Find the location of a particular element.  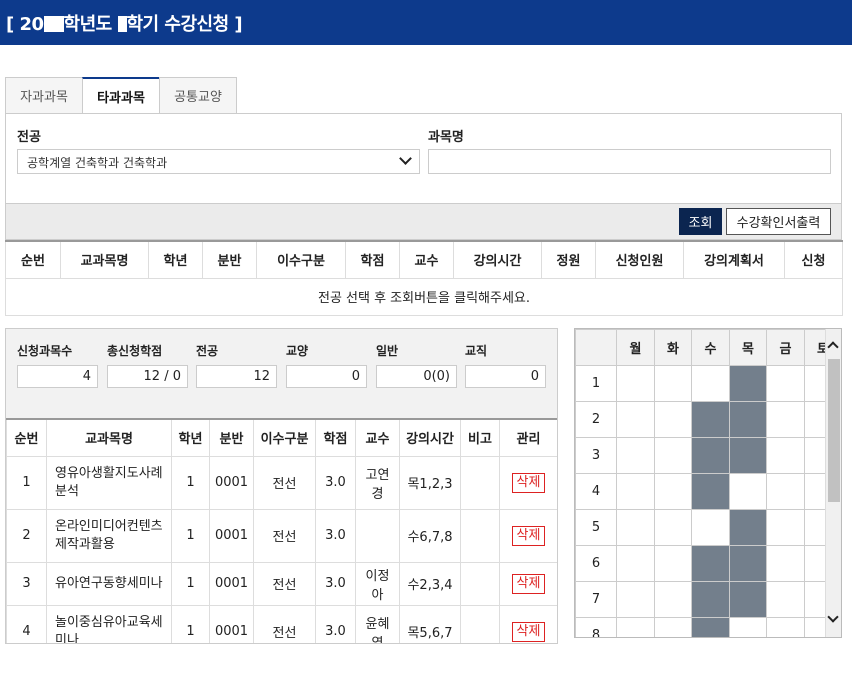

cell-course-name: 온라인미디어컨텐츠제작과활용 is located at coordinates (109, 535).